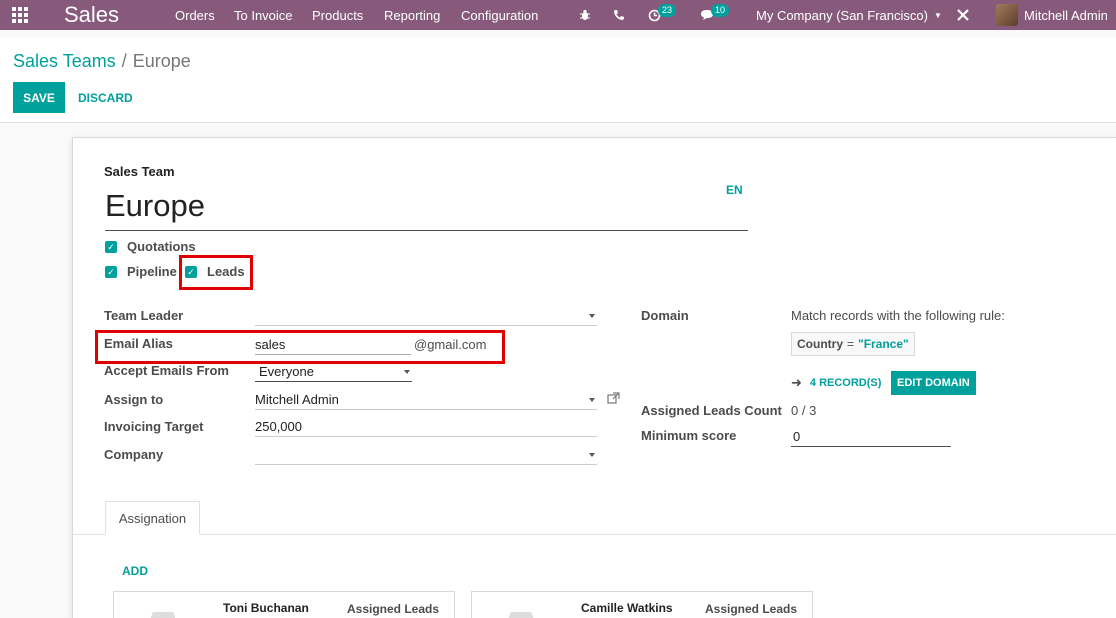 Image resolution: width=1116 pixels, height=618 pixels. Describe the element at coordinates (594, 534) in the screenshot. I see `tabs-divider` at that location.